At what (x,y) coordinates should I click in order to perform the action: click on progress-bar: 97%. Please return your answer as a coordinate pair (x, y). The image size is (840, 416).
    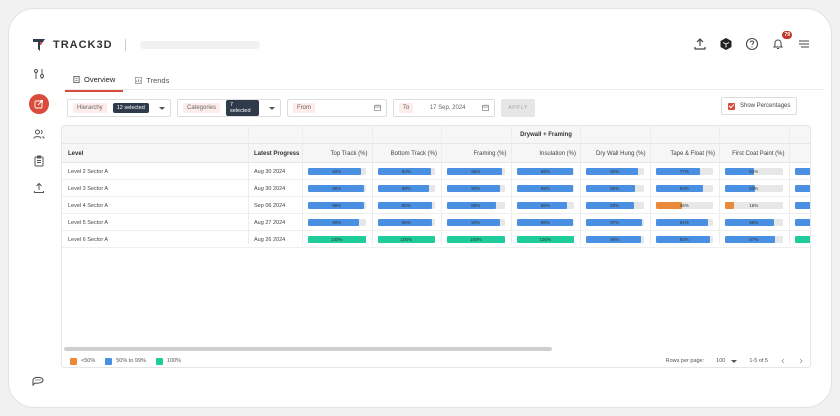
    Looking at the image, I should click on (615, 222).